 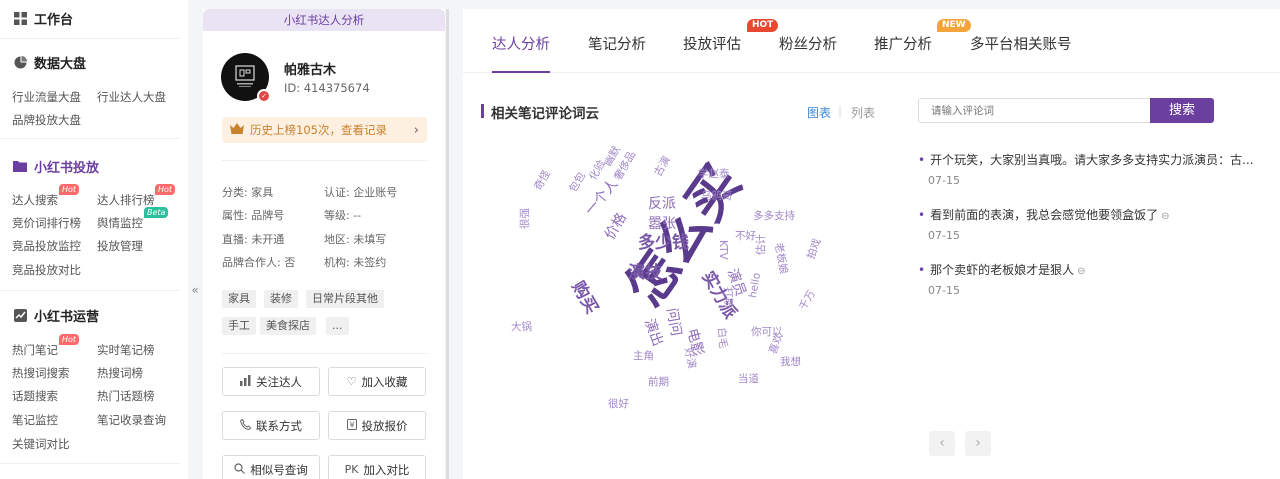 What do you see at coordinates (271, 467) in the screenshot?
I see `similar-accounts-button: 相似号查询` at bounding box center [271, 467].